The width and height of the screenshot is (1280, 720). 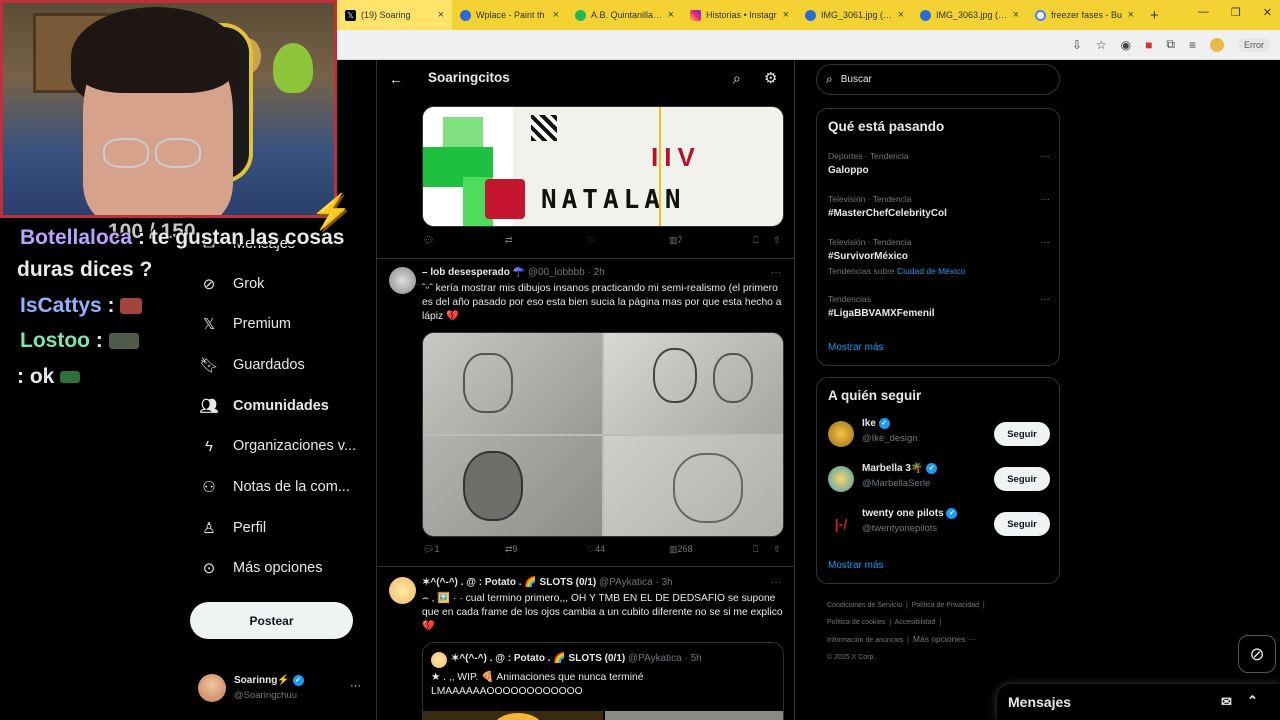 I want to click on profile-avatar, so click(x=1217, y=44).